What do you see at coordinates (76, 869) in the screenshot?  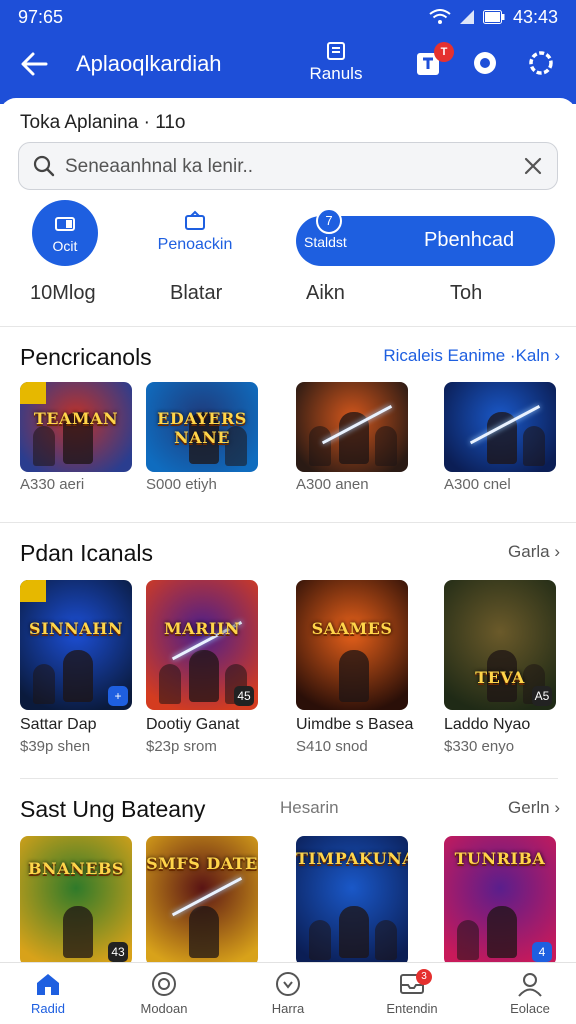 I see `thumbnail-title: BNANEBS` at bounding box center [76, 869].